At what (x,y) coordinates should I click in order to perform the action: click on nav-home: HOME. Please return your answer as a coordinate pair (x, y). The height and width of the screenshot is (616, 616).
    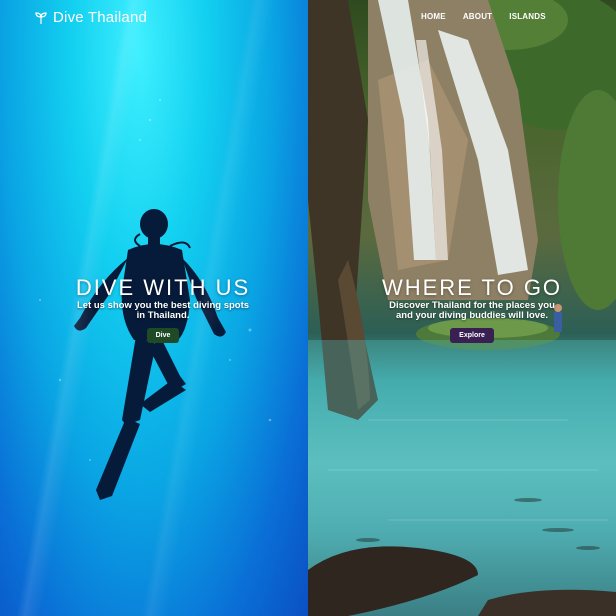
    Looking at the image, I should click on (433, 16).